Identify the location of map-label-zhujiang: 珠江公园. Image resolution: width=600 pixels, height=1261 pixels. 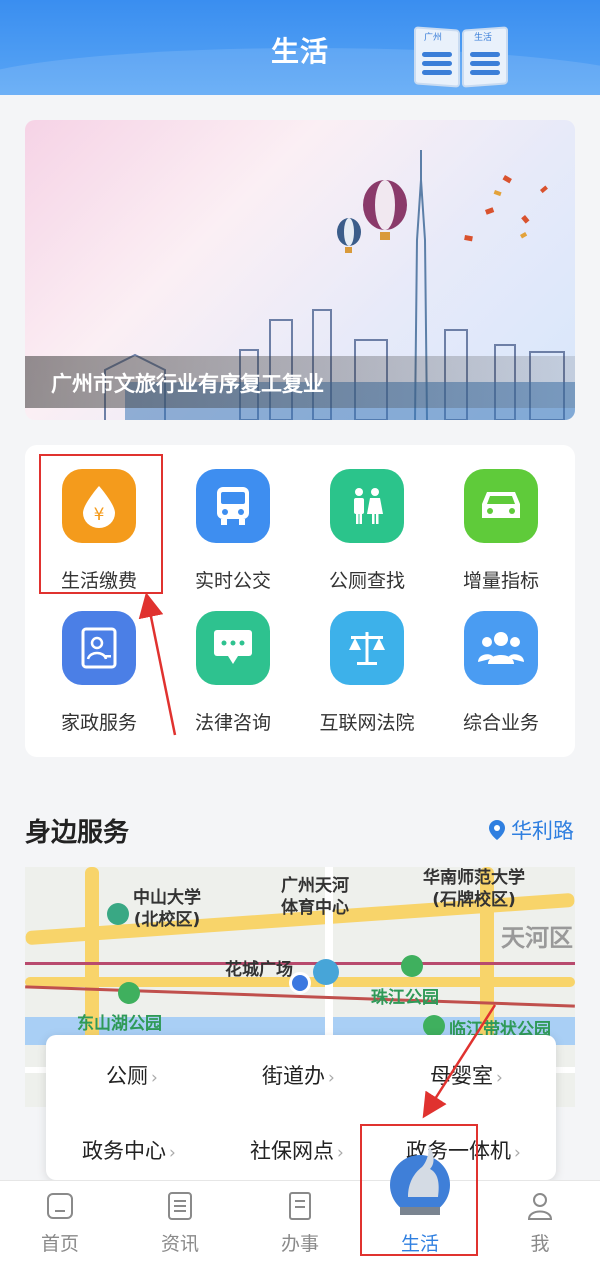
(405, 998).